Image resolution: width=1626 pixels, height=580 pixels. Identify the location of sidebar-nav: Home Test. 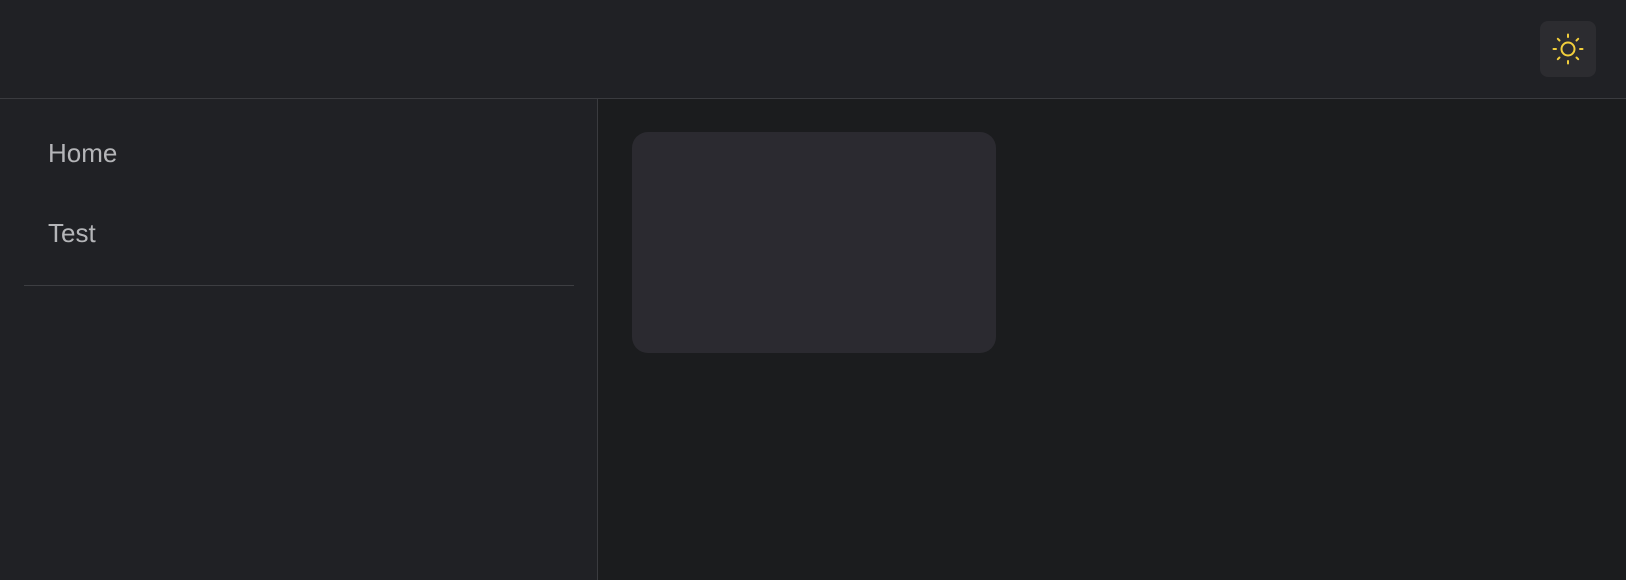
(299, 192).